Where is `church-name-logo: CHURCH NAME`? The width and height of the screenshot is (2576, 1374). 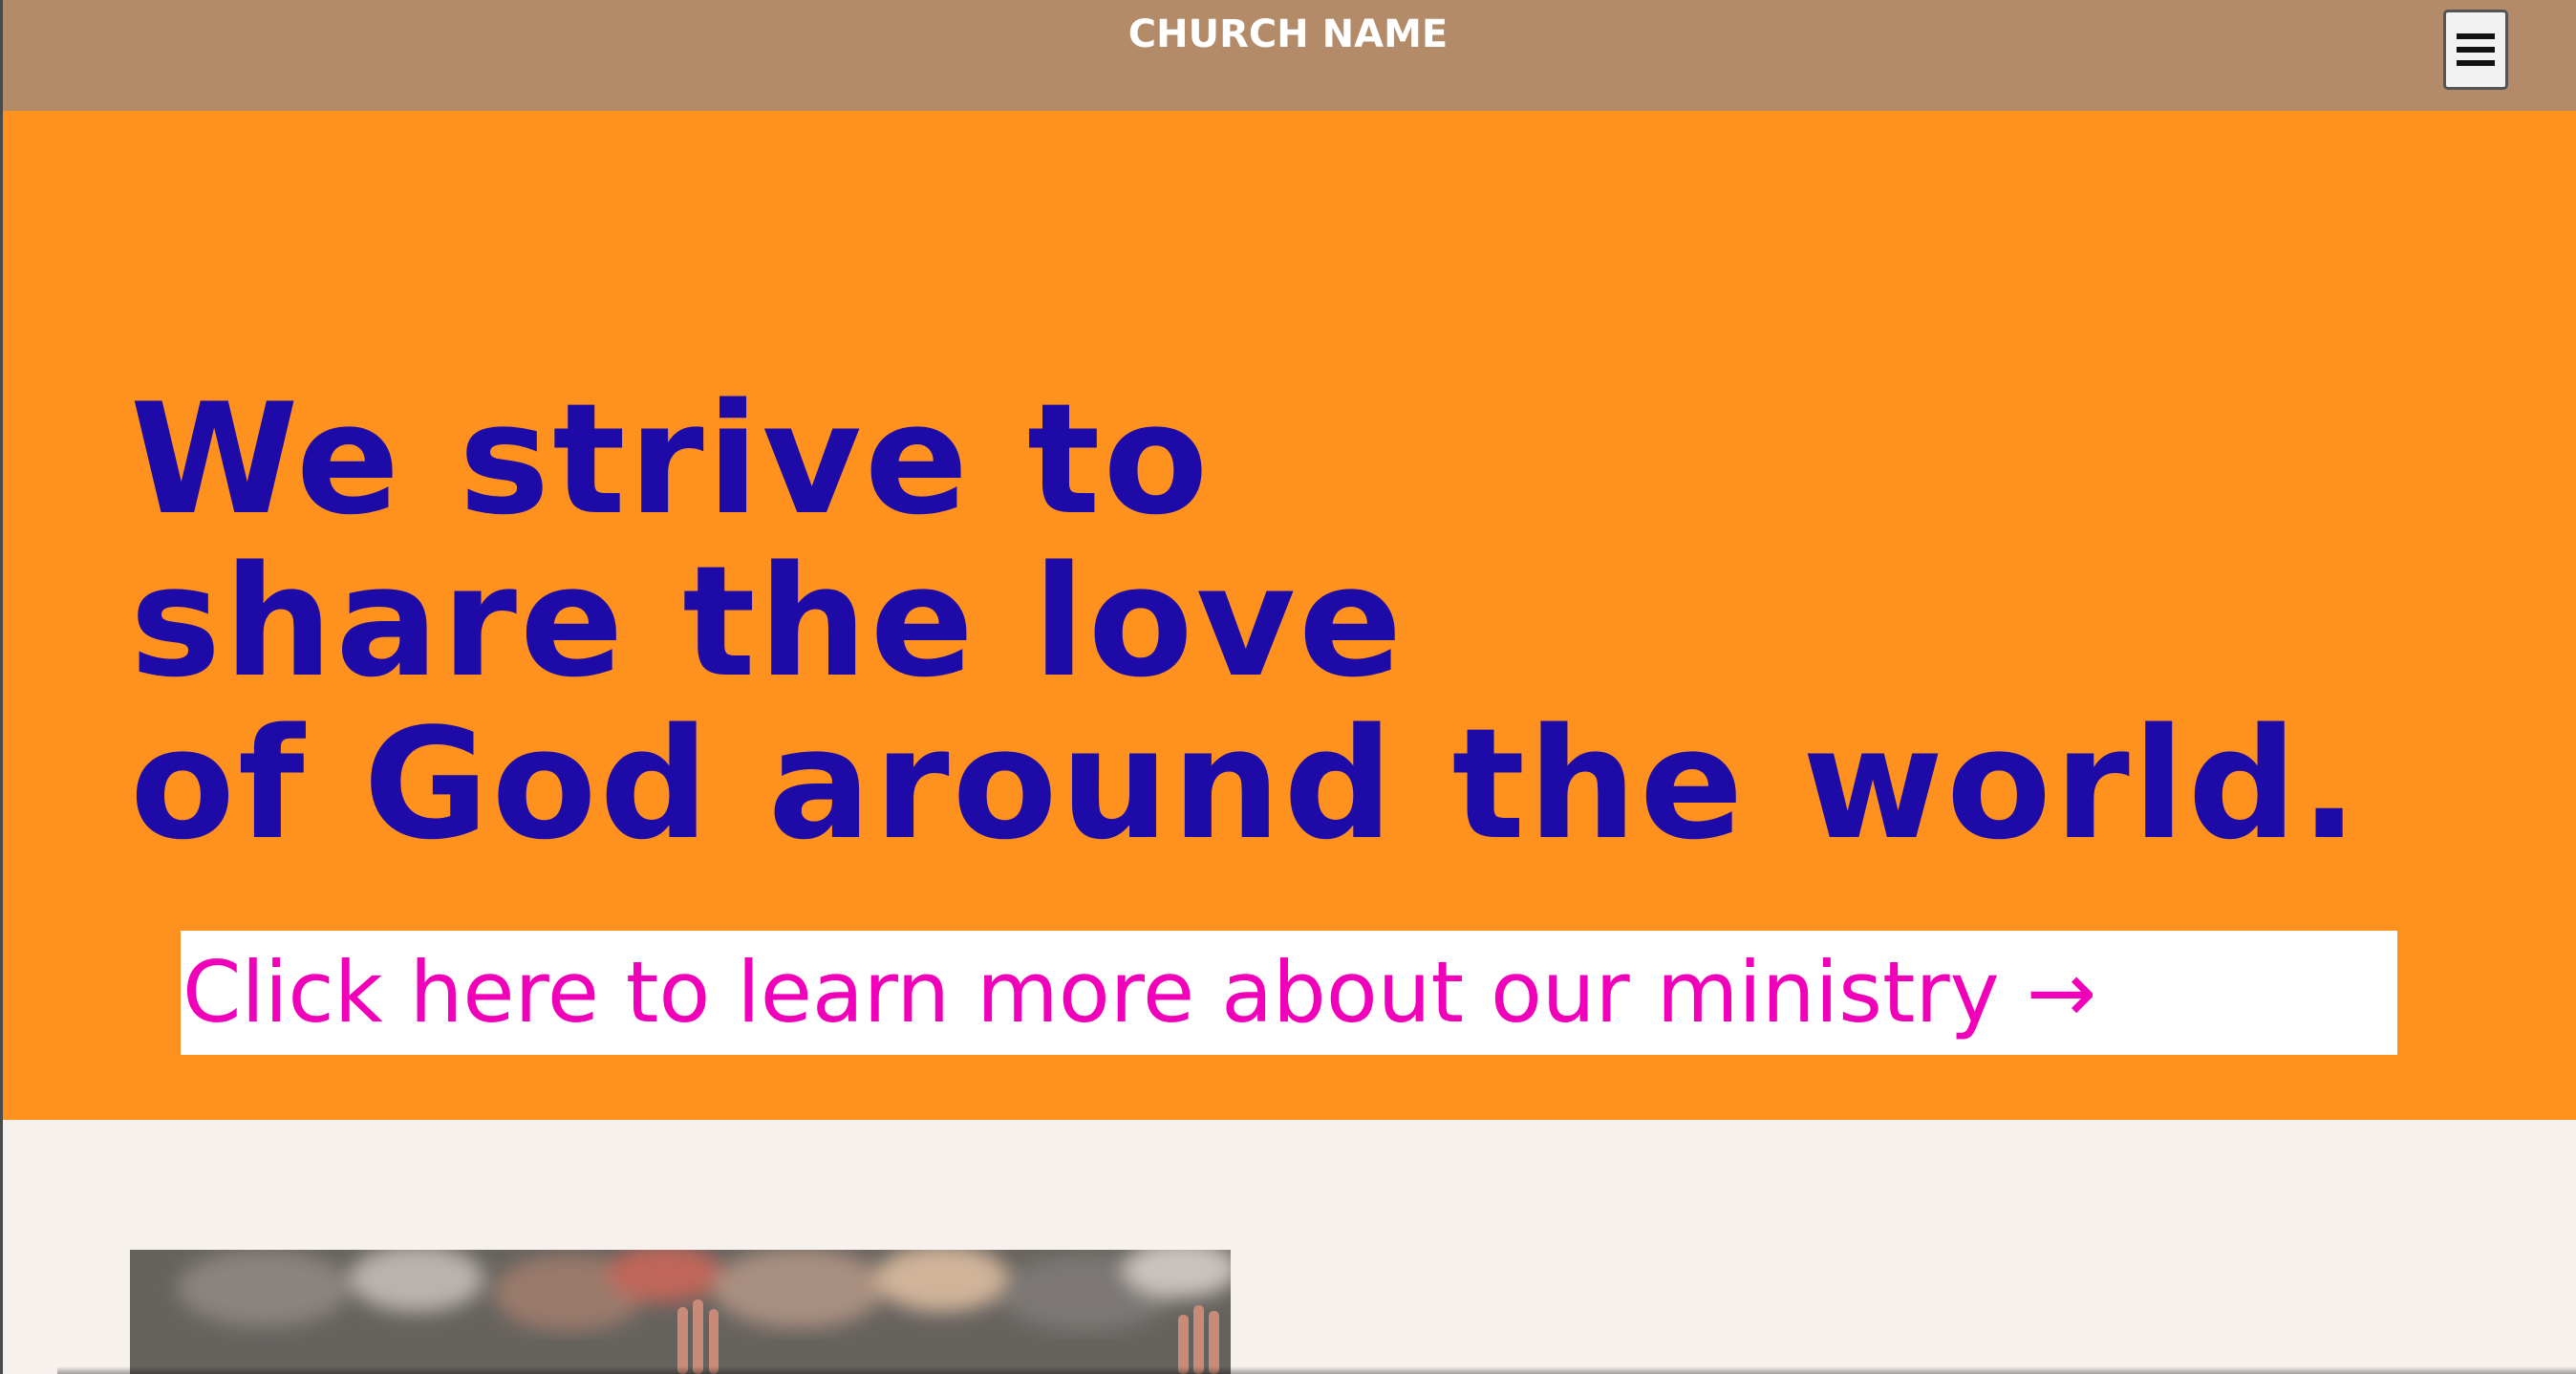 church-name-logo: CHURCH NAME is located at coordinates (1288, 34).